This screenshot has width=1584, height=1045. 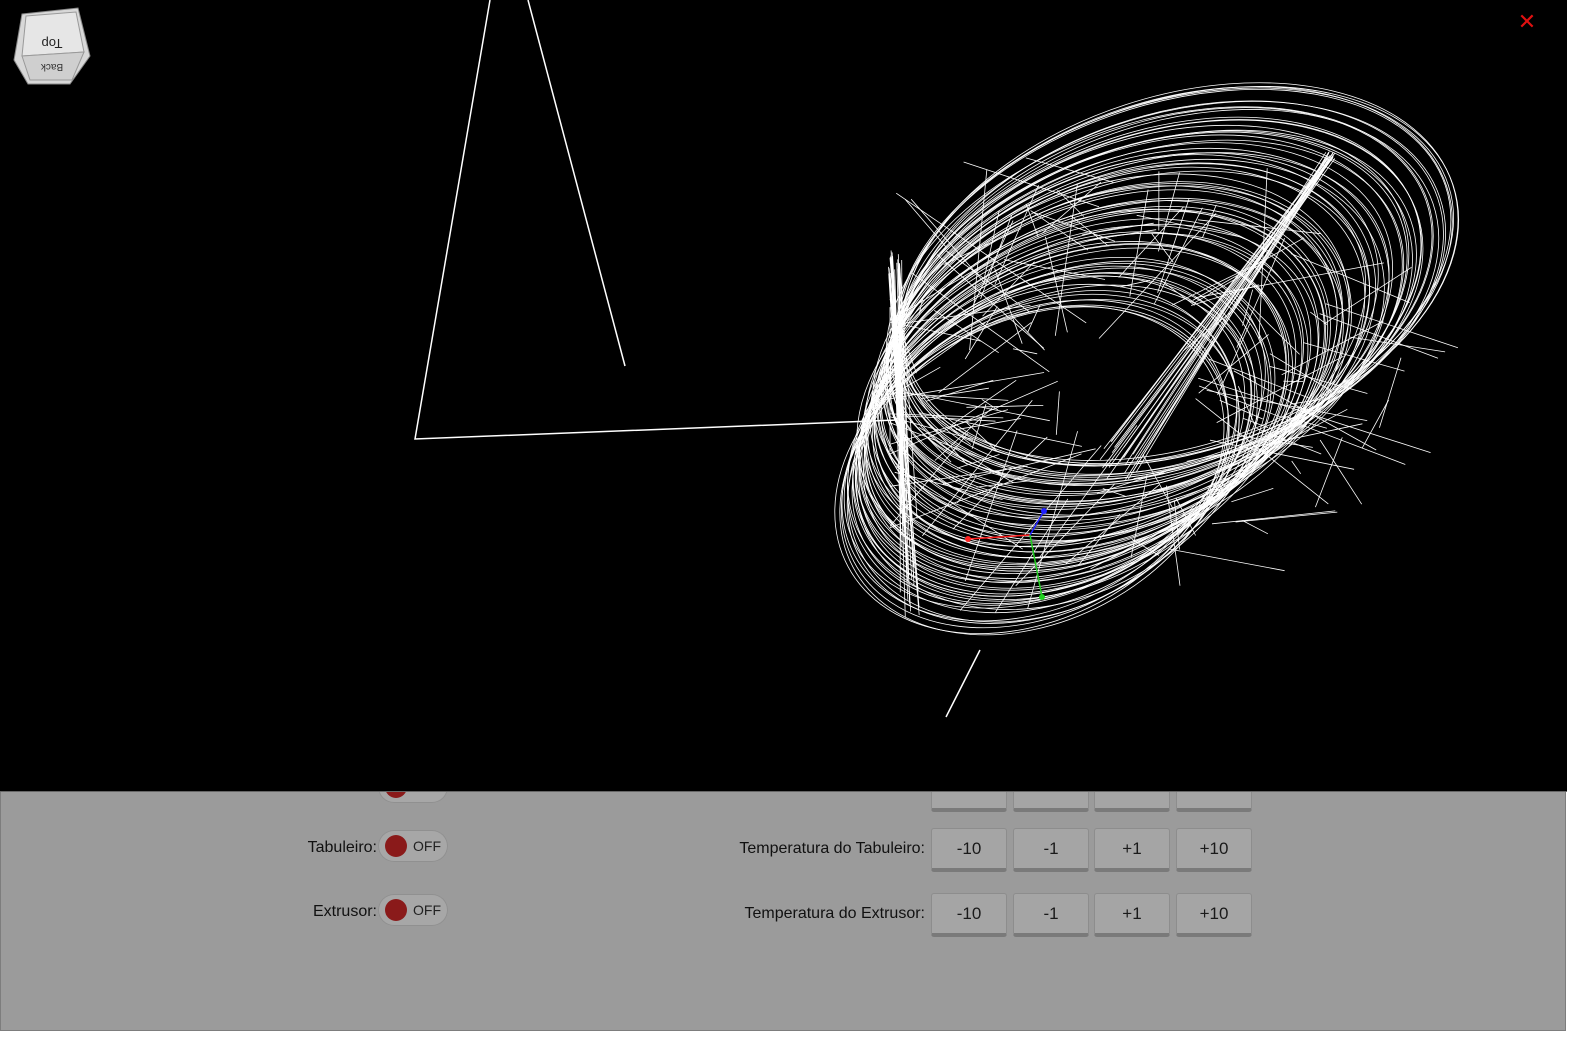 What do you see at coordinates (1132, 850) in the screenshot?
I see `bed-temp-plus-1-button: +1` at bounding box center [1132, 850].